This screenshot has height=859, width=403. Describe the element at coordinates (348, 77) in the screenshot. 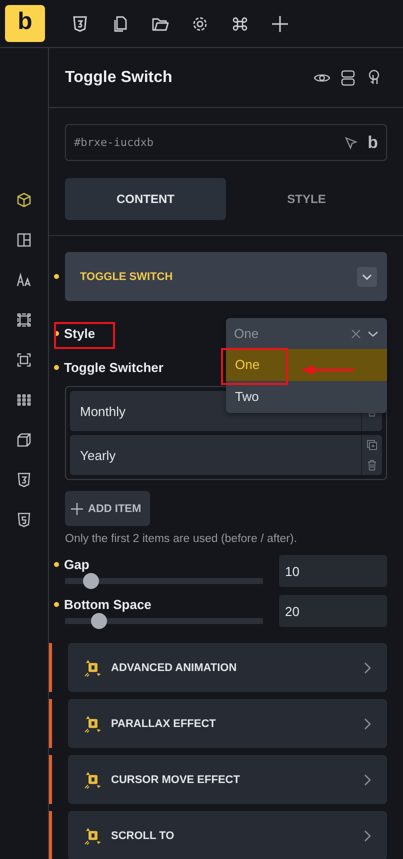

I see `layers-icon` at that location.